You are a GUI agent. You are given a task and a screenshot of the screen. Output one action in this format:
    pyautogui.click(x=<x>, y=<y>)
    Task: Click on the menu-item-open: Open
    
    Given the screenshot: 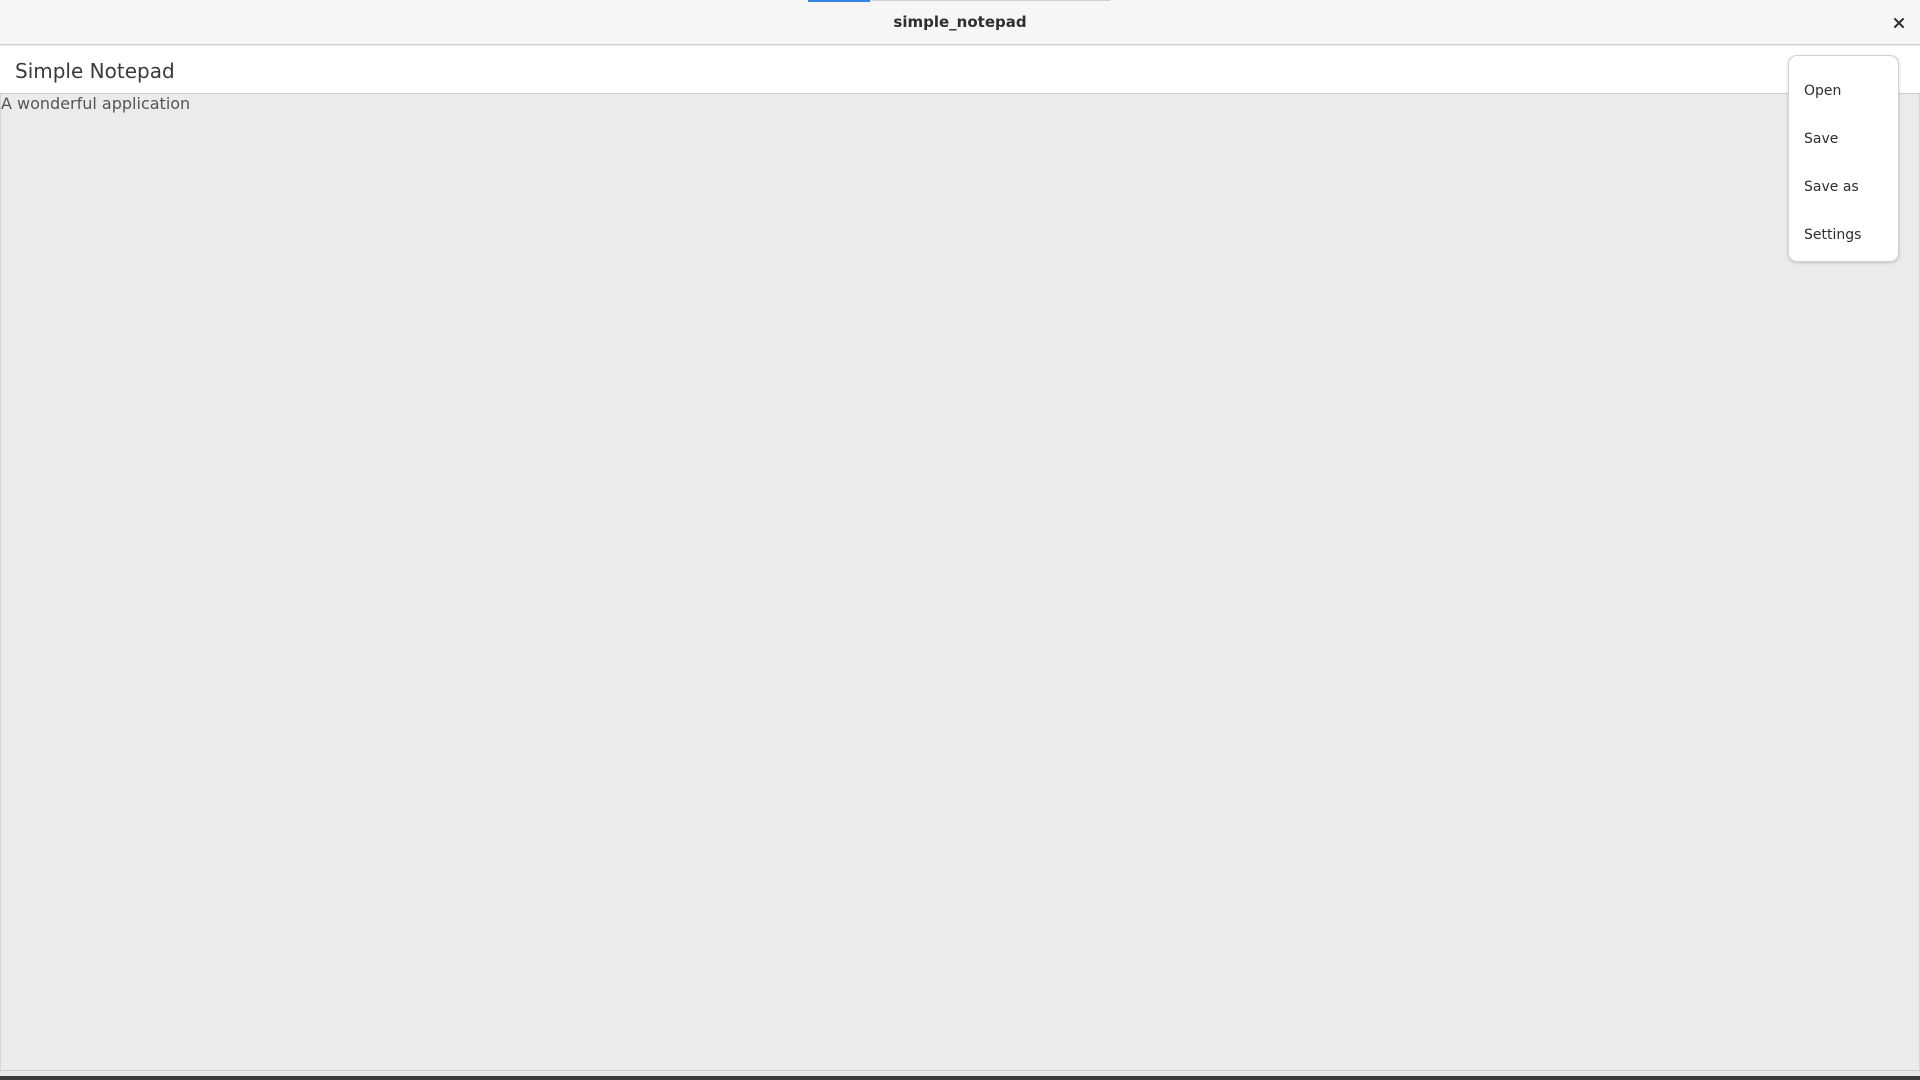 What is the action you would take?
    pyautogui.click(x=1843, y=91)
    